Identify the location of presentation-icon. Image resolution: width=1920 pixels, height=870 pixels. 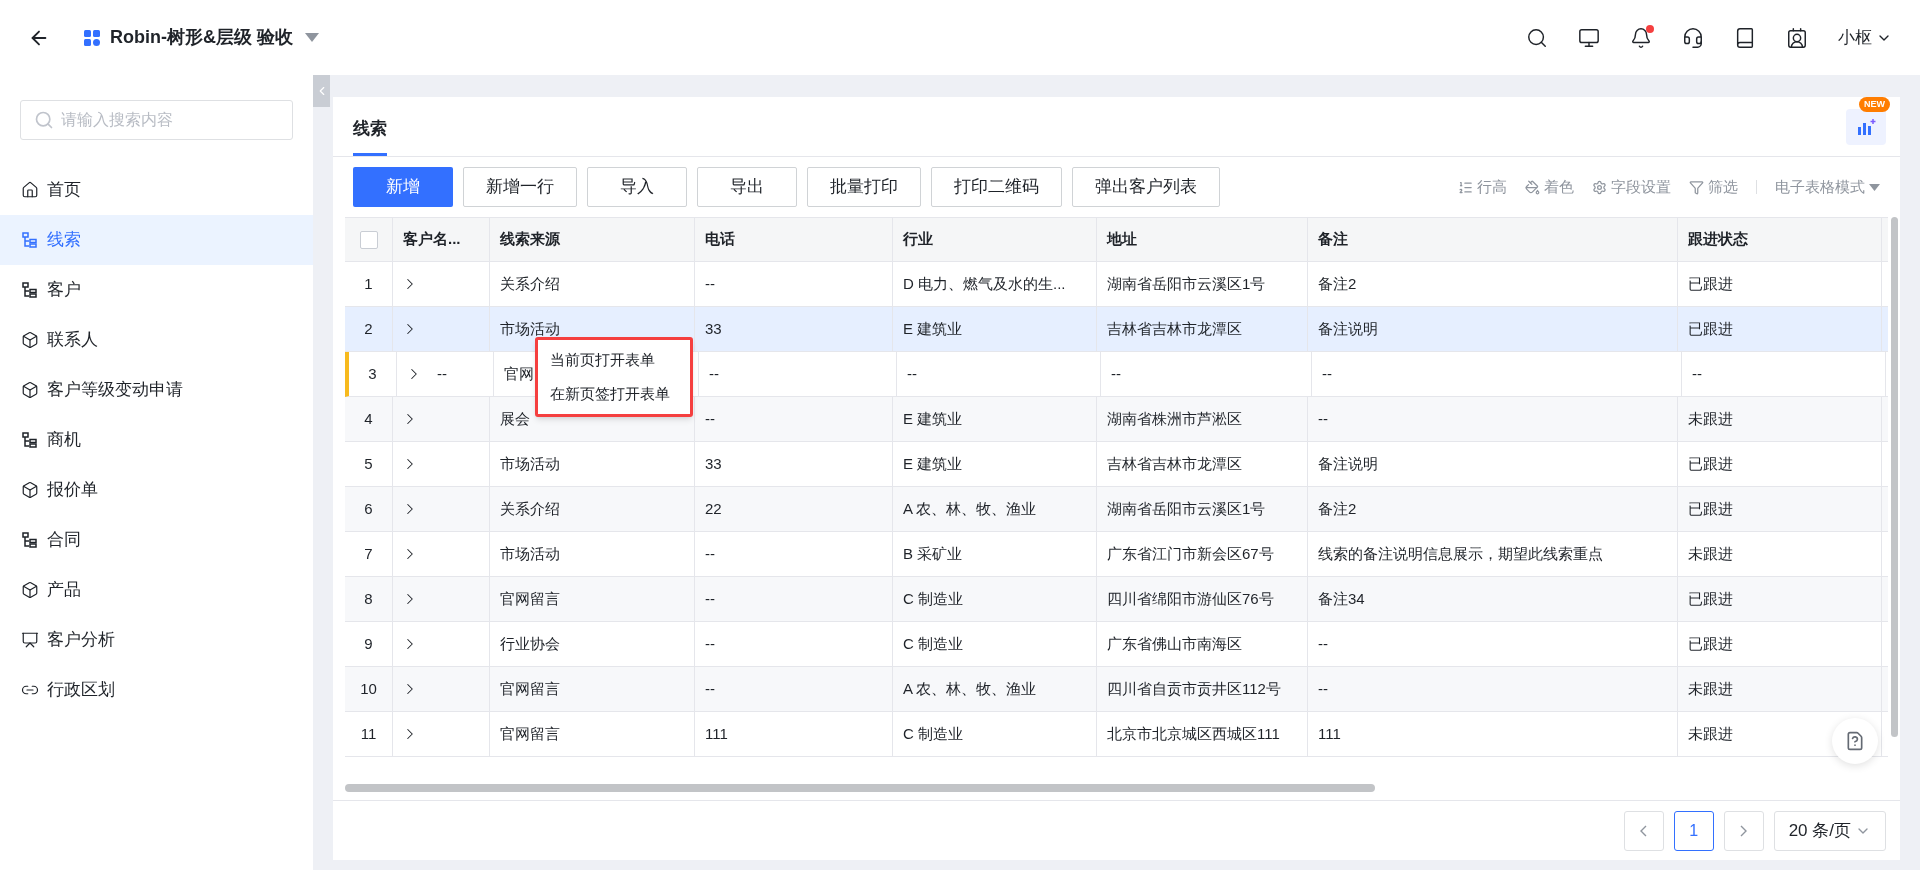
(30, 640).